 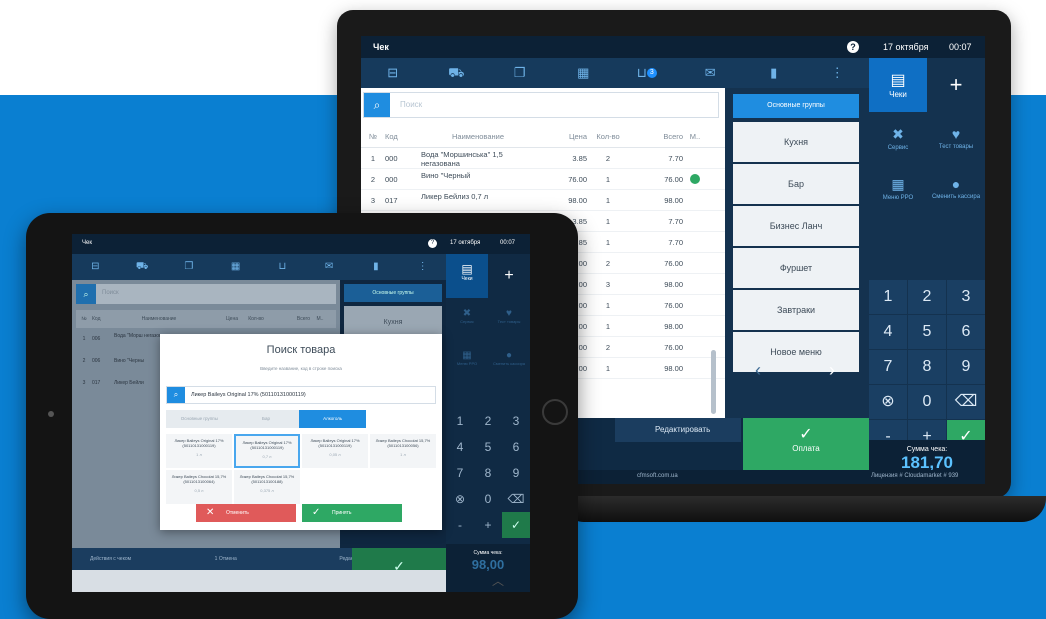 What do you see at coordinates (543, 179) in the screenshot?
I see `table-row: 2 000 Вино "Черный 76.00 1 76.00` at bounding box center [543, 179].